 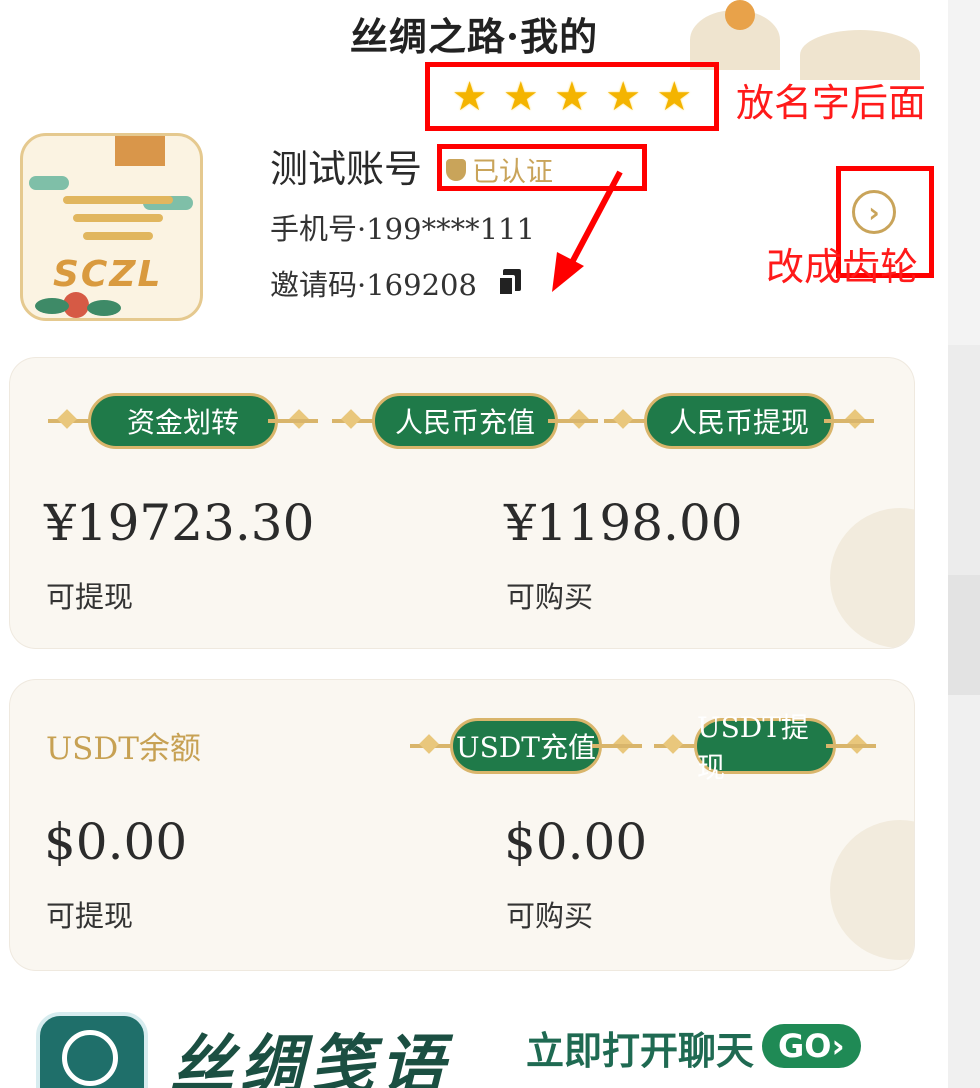 What do you see at coordinates (550, 597) in the screenshot?
I see `rmb-purchasable-label: 可购买` at bounding box center [550, 597].